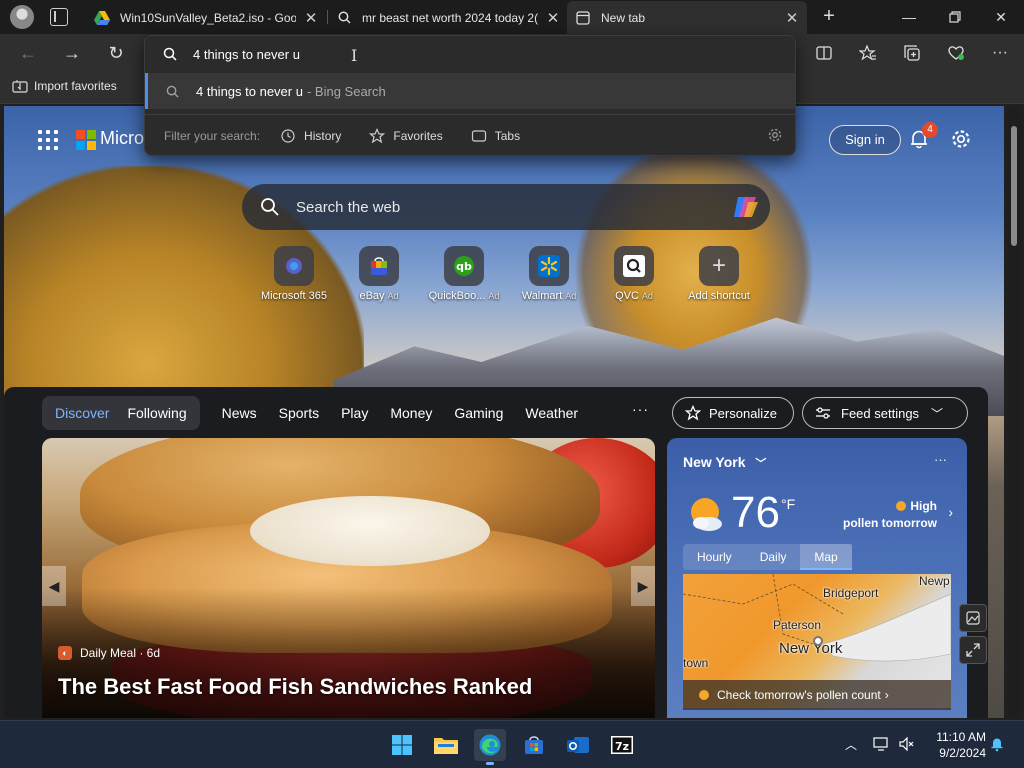 This screenshot has width=1024, height=768. What do you see at coordinates (534, 745) in the screenshot?
I see `microsoft-store-button` at bounding box center [534, 745].